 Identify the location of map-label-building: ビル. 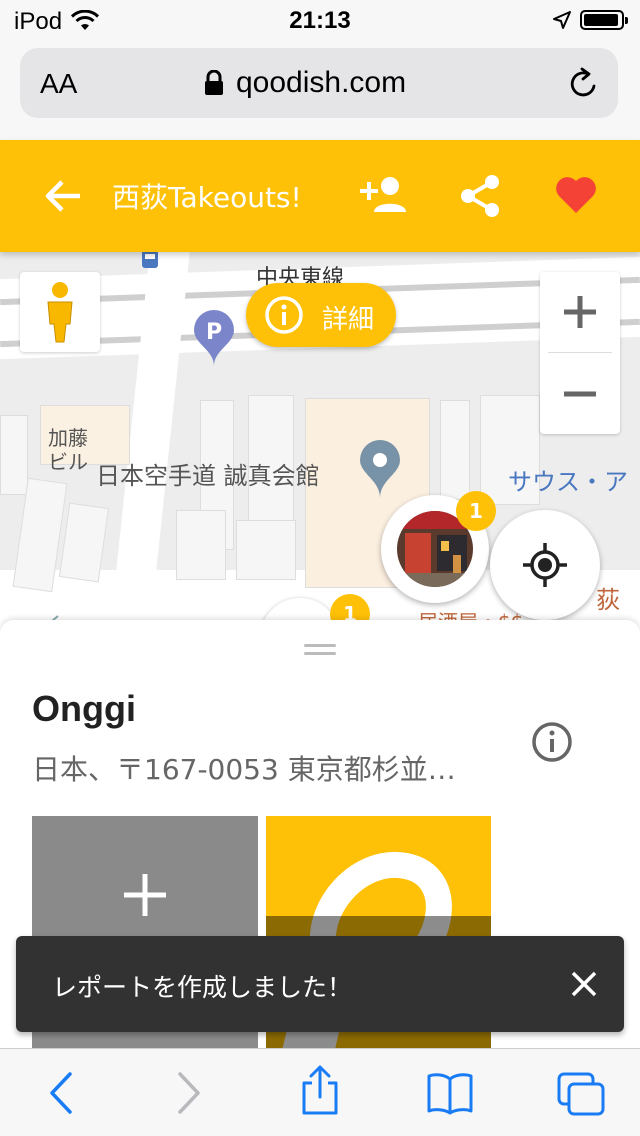
(68, 462).